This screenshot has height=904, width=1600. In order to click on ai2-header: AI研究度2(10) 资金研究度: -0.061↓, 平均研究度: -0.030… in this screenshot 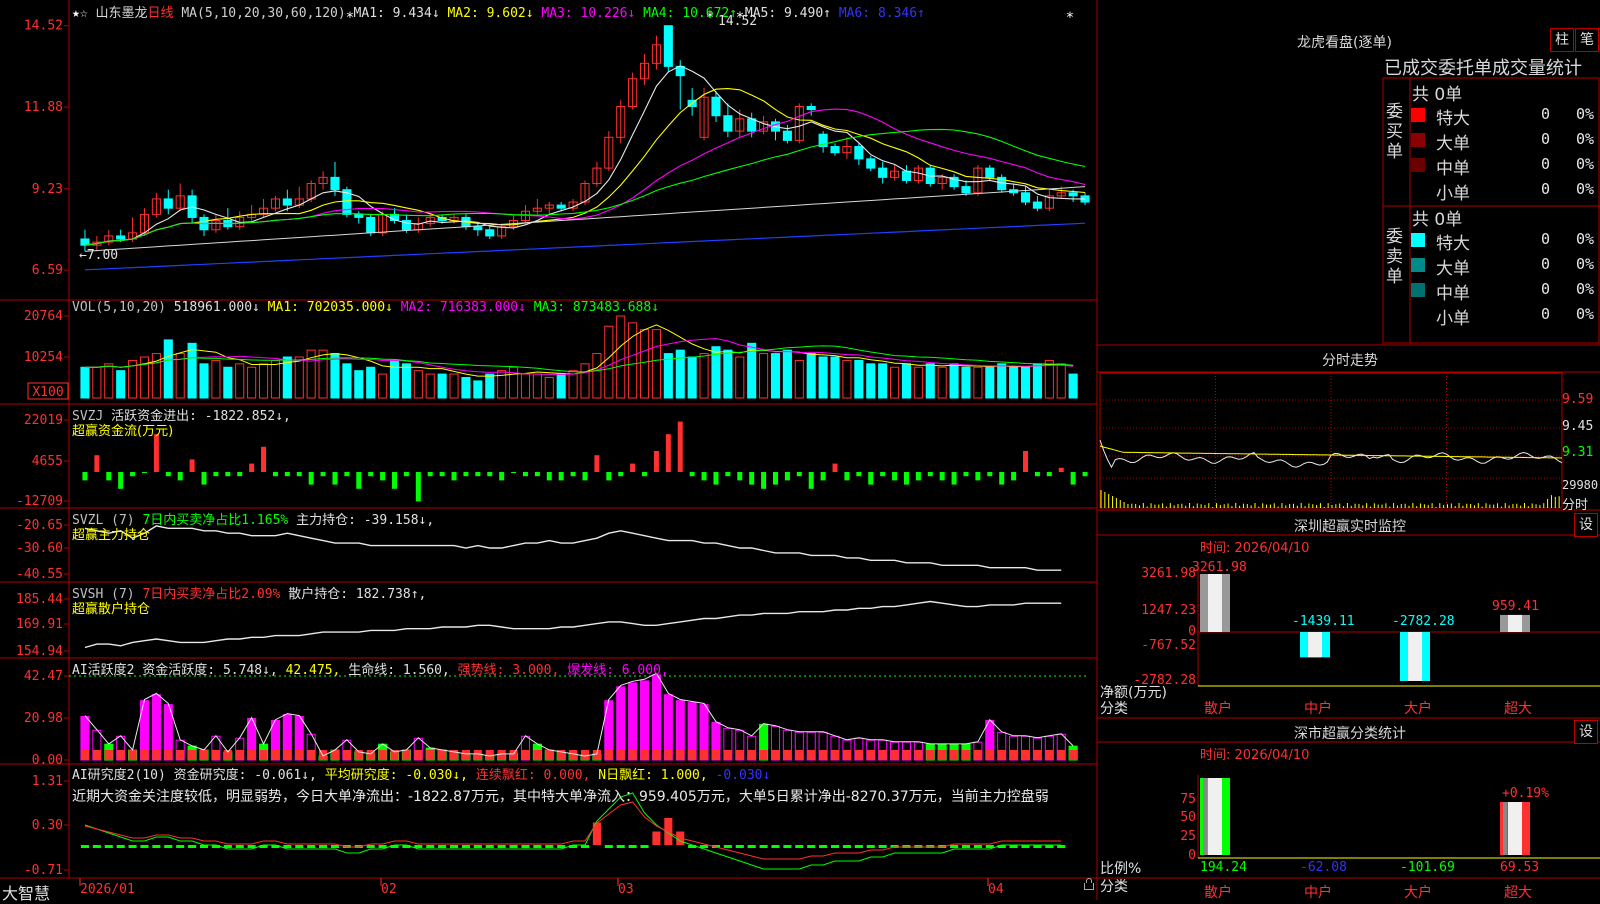, I will do `click(421, 773)`.